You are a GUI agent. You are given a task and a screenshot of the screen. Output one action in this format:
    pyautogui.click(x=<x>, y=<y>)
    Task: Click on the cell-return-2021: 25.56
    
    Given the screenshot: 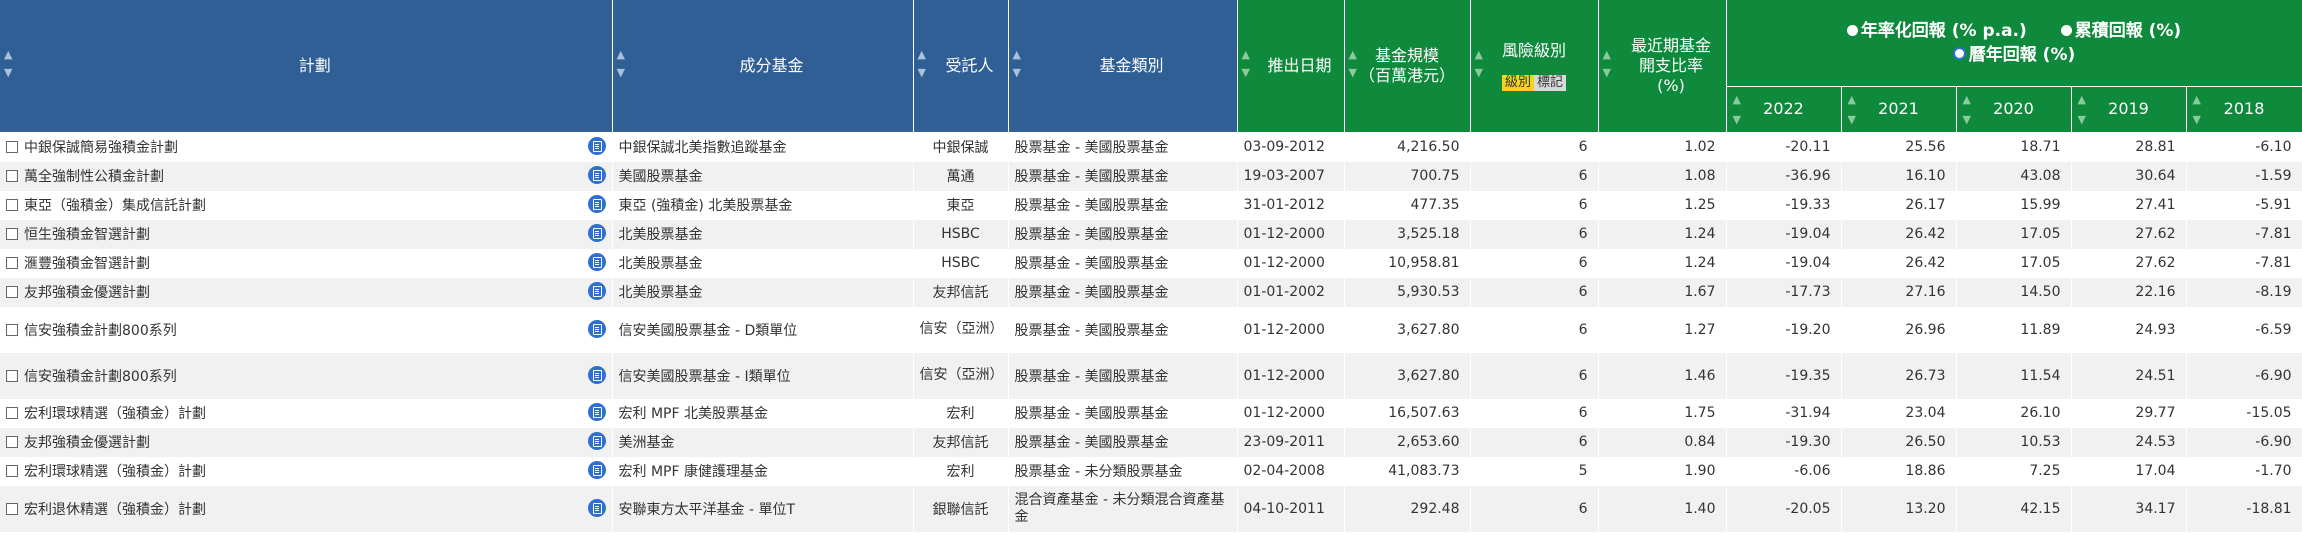 What is the action you would take?
    pyautogui.click(x=1899, y=147)
    